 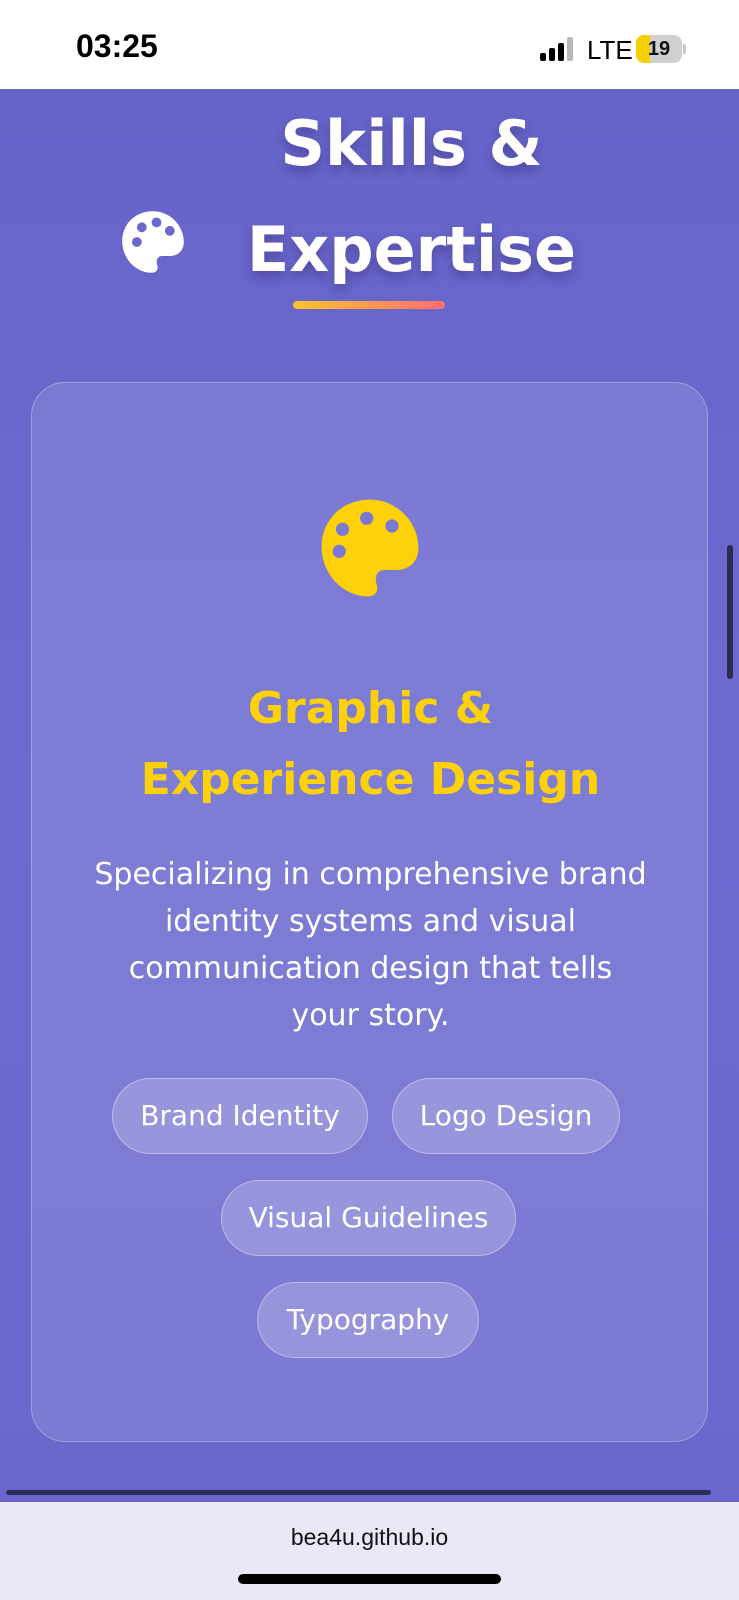 I want to click on section-title-text: Skills & Expertise, so click(x=411, y=196).